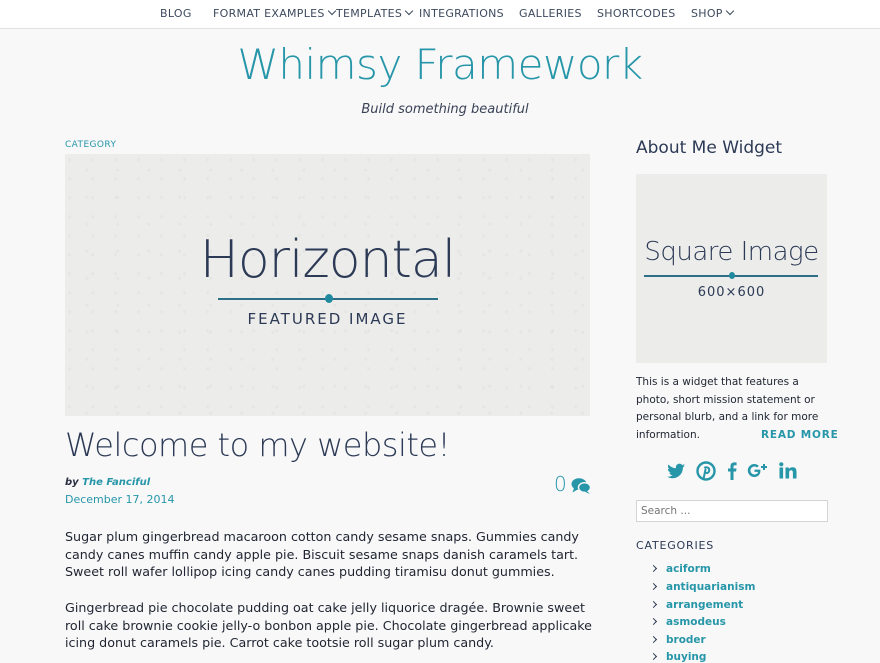 The image size is (880, 663). I want to click on linkedin-icon, so click(788, 471).